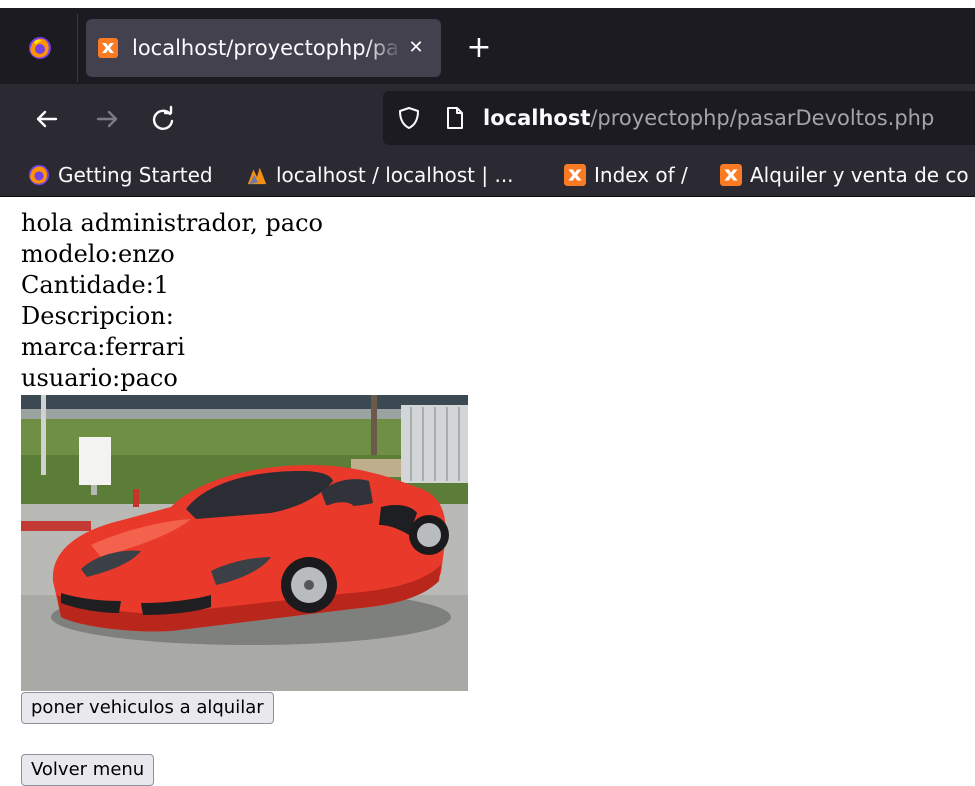 This screenshot has height=786, width=975. Describe the element at coordinates (107, 119) in the screenshot. I see `arrow-right-icon` at that location.